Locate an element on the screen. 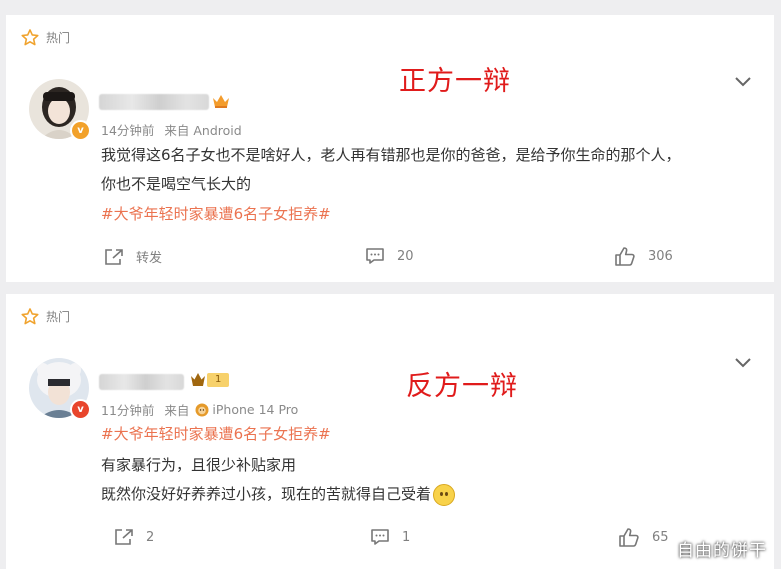 This screenshot has width=781, height=569. level-badge: 1 is located at coordinates (210, 380).